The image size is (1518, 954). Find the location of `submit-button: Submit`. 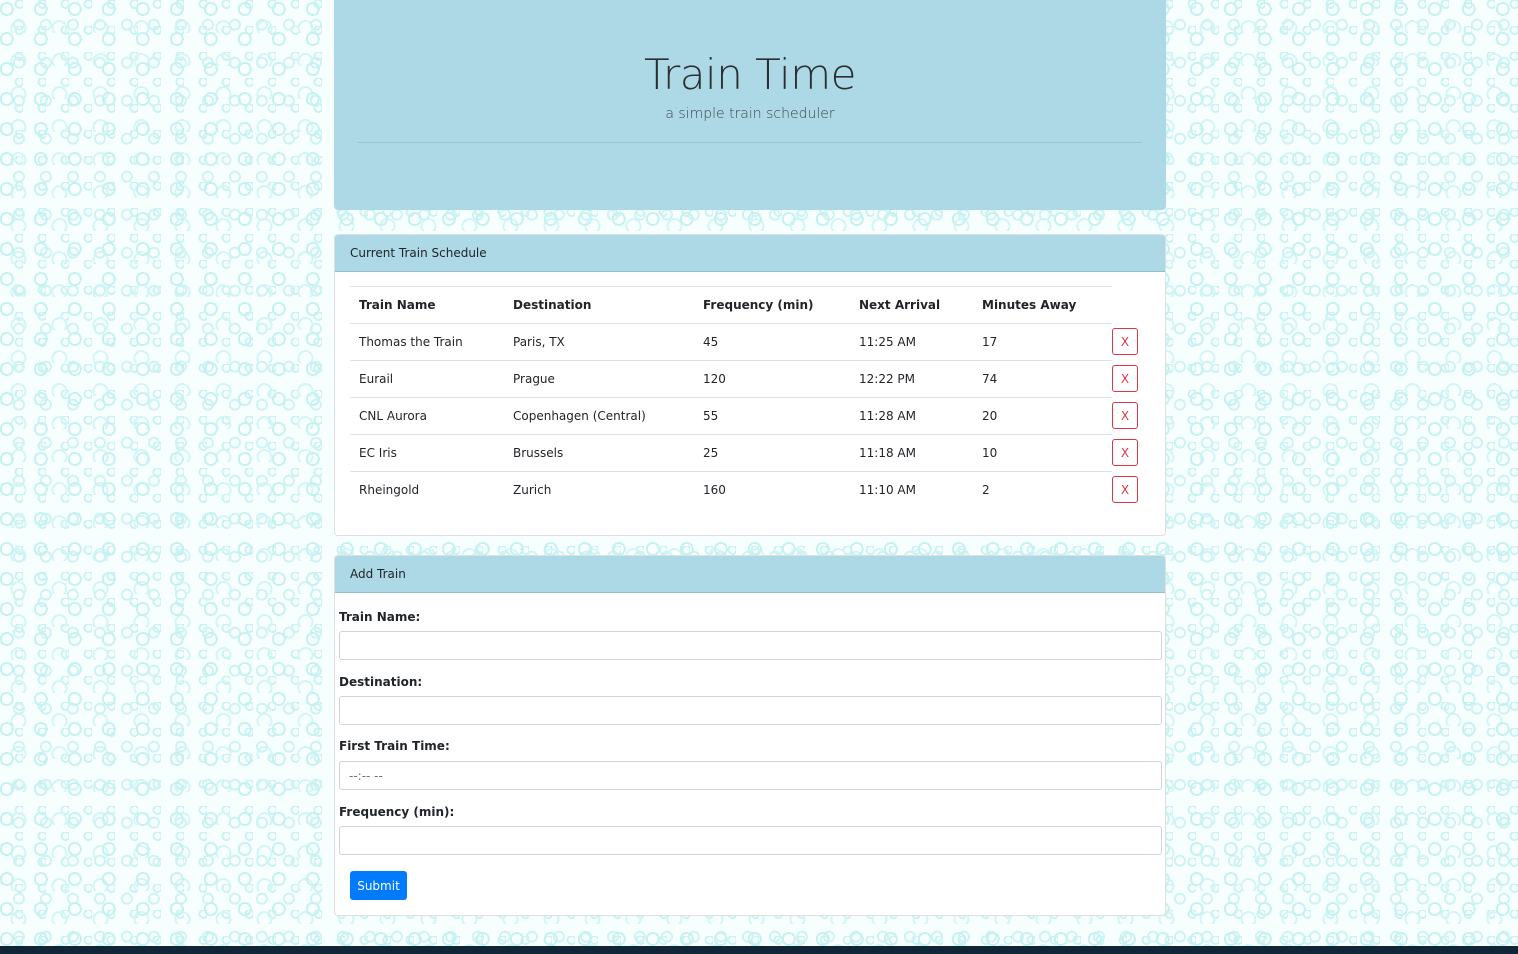

submit-button: Submit is located at coordinates (378, 885).